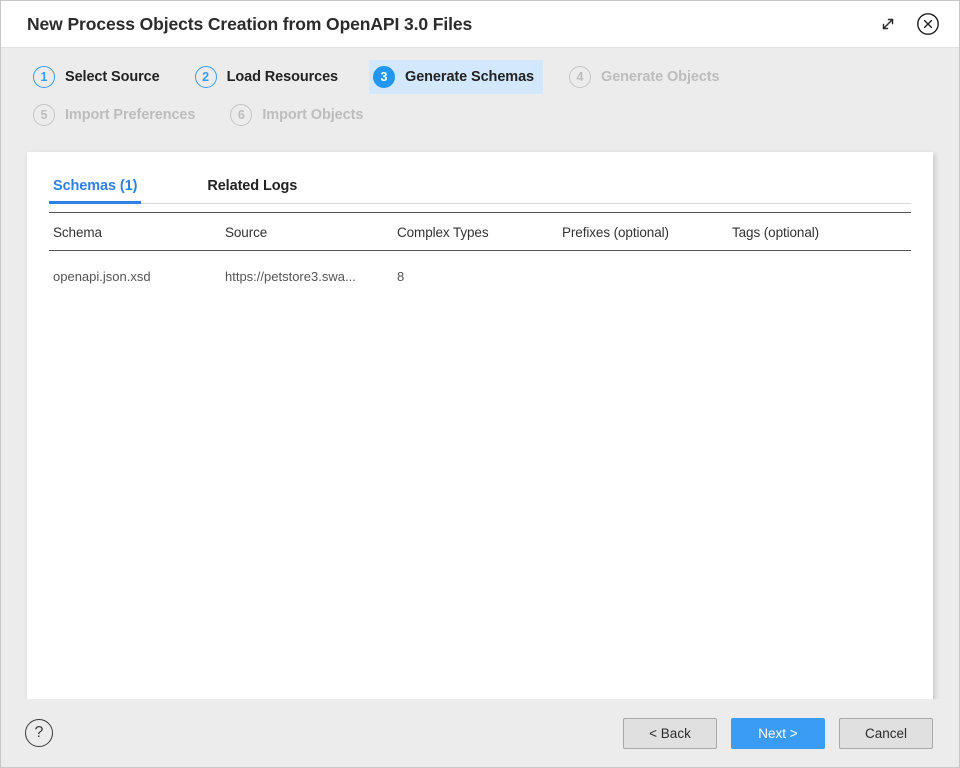 The image size is (960, 768). What do you see at coordinates (44, 77) in the screenshot?
I see `wizard-step-1-badge: 1` at bounding box center [44, 77].